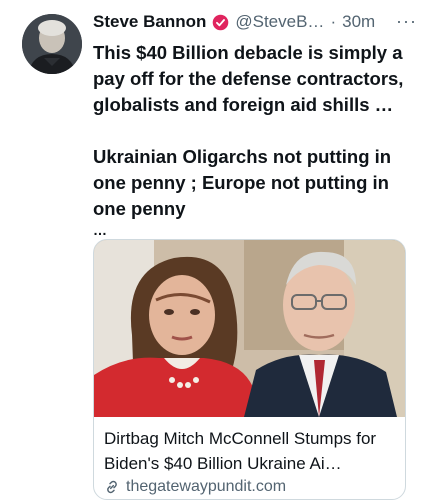 The height and width of the screenshot is (500, 426). What do you see at coordinates (358, 22) in the screenshot?
I see `tweet-timestamp: 30m` at bounding box center [358, 22].